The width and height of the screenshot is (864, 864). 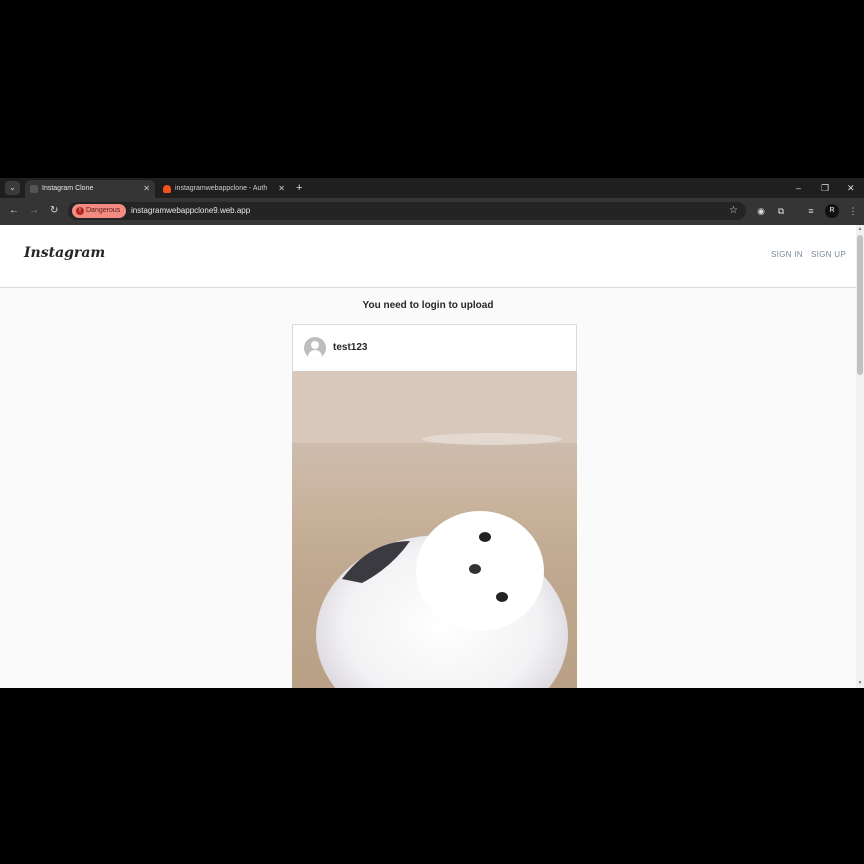 I want to click on sign-in-button: SIGN IN, so click(x=787, y=254).